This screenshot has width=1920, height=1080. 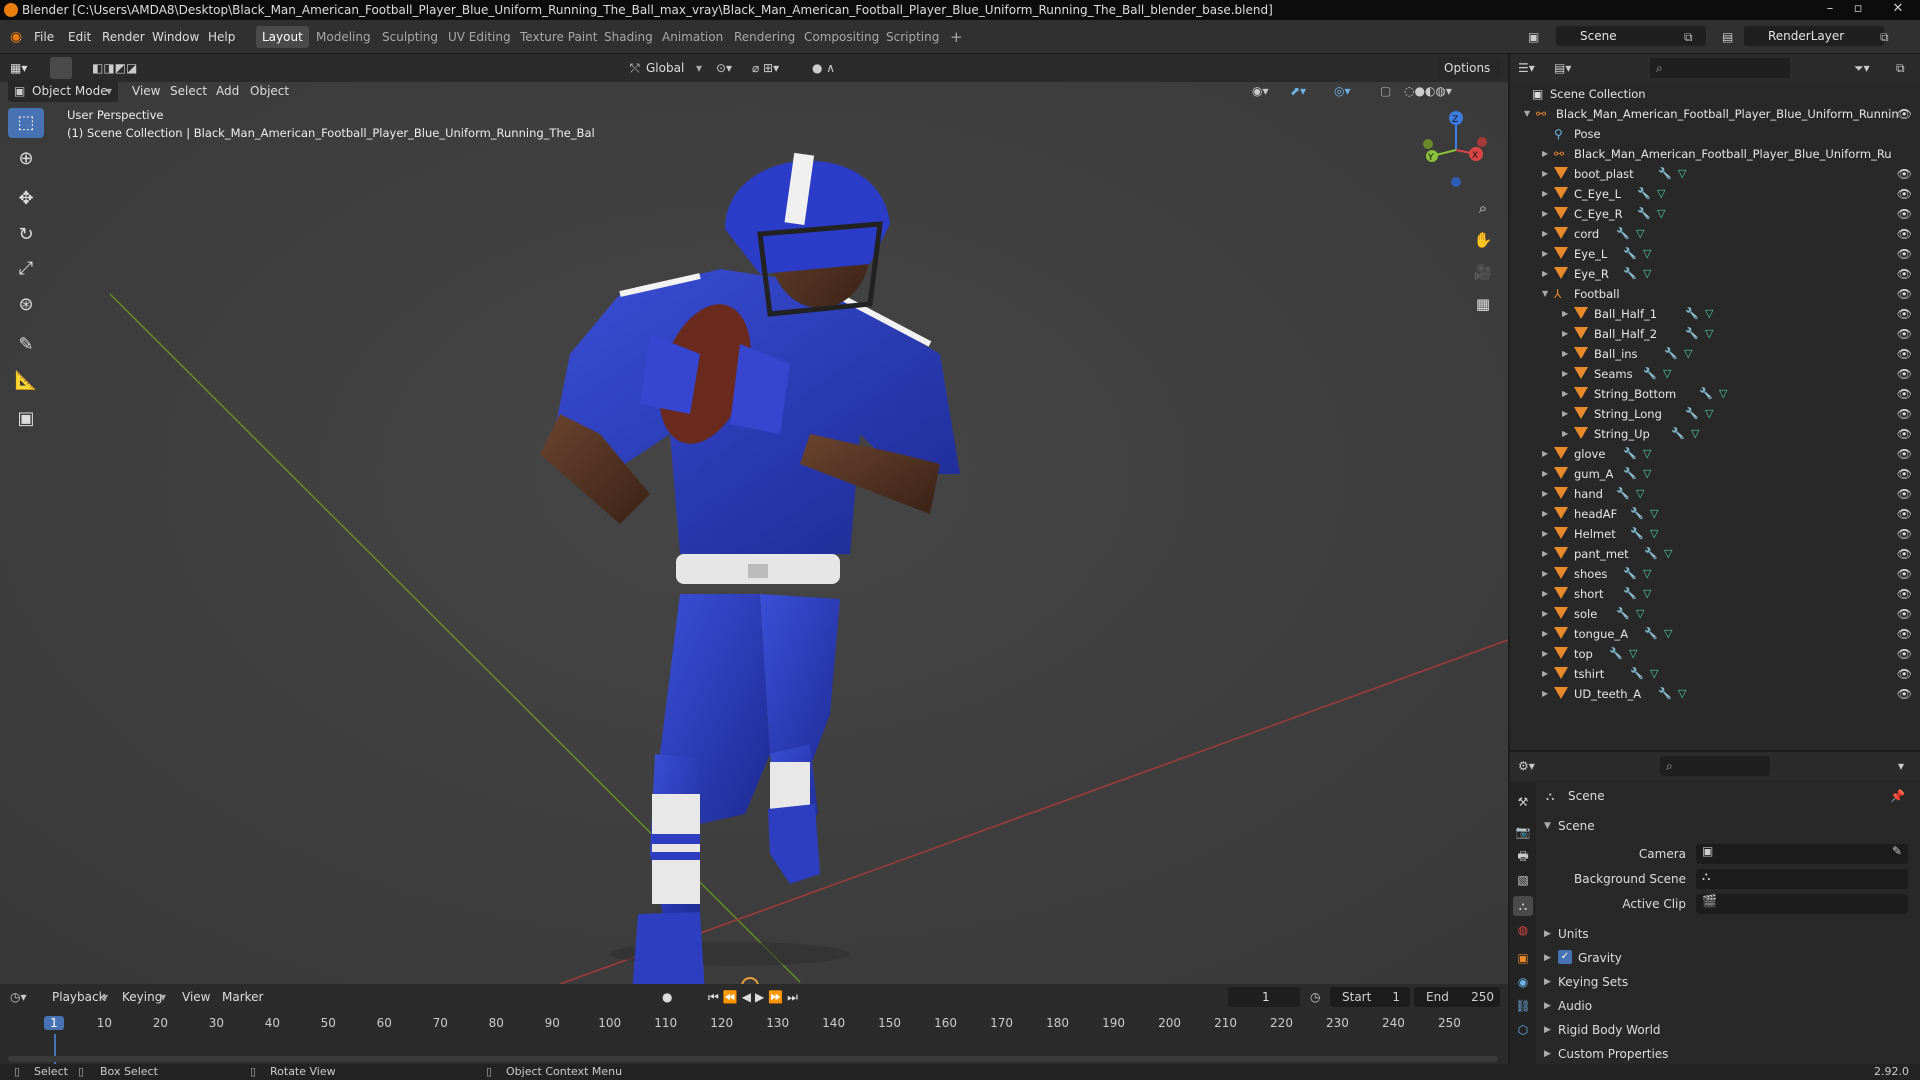 I want to click on visibility-icon: ◉▾, so click(x=1260, y=91).